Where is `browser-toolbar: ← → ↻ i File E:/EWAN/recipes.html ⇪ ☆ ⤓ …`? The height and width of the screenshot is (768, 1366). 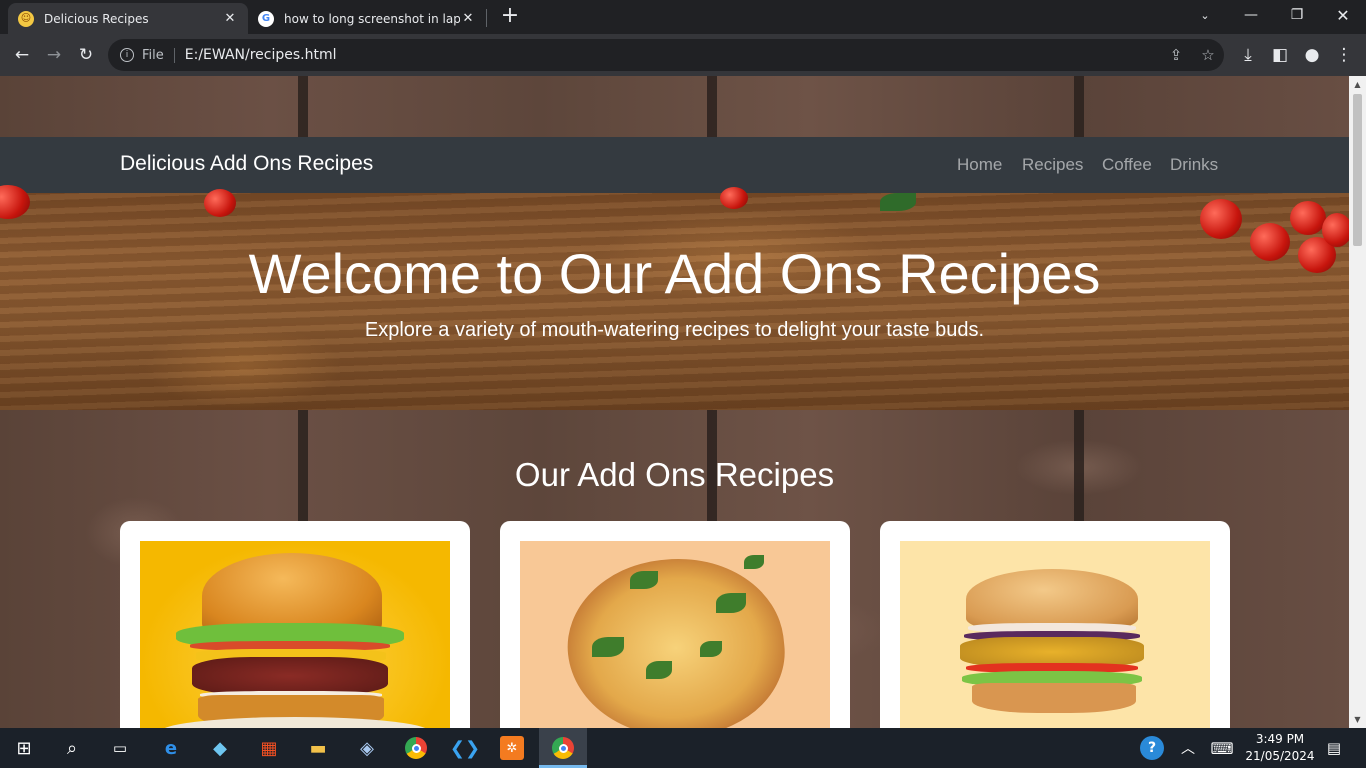
browser-toolbar: ← → ↻ i File E:/EWAN/recipes.html ⇪ ☆ ⤓ … is located at coordinates (683, 55).